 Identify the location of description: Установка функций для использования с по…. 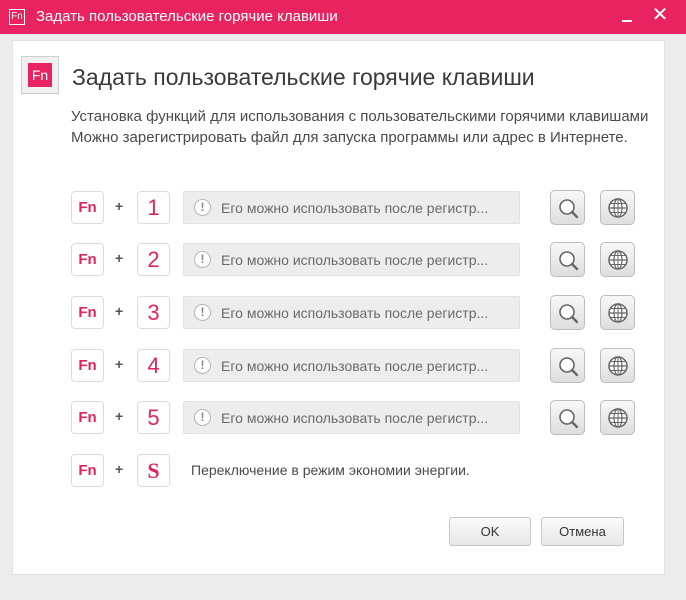
(366, 127).